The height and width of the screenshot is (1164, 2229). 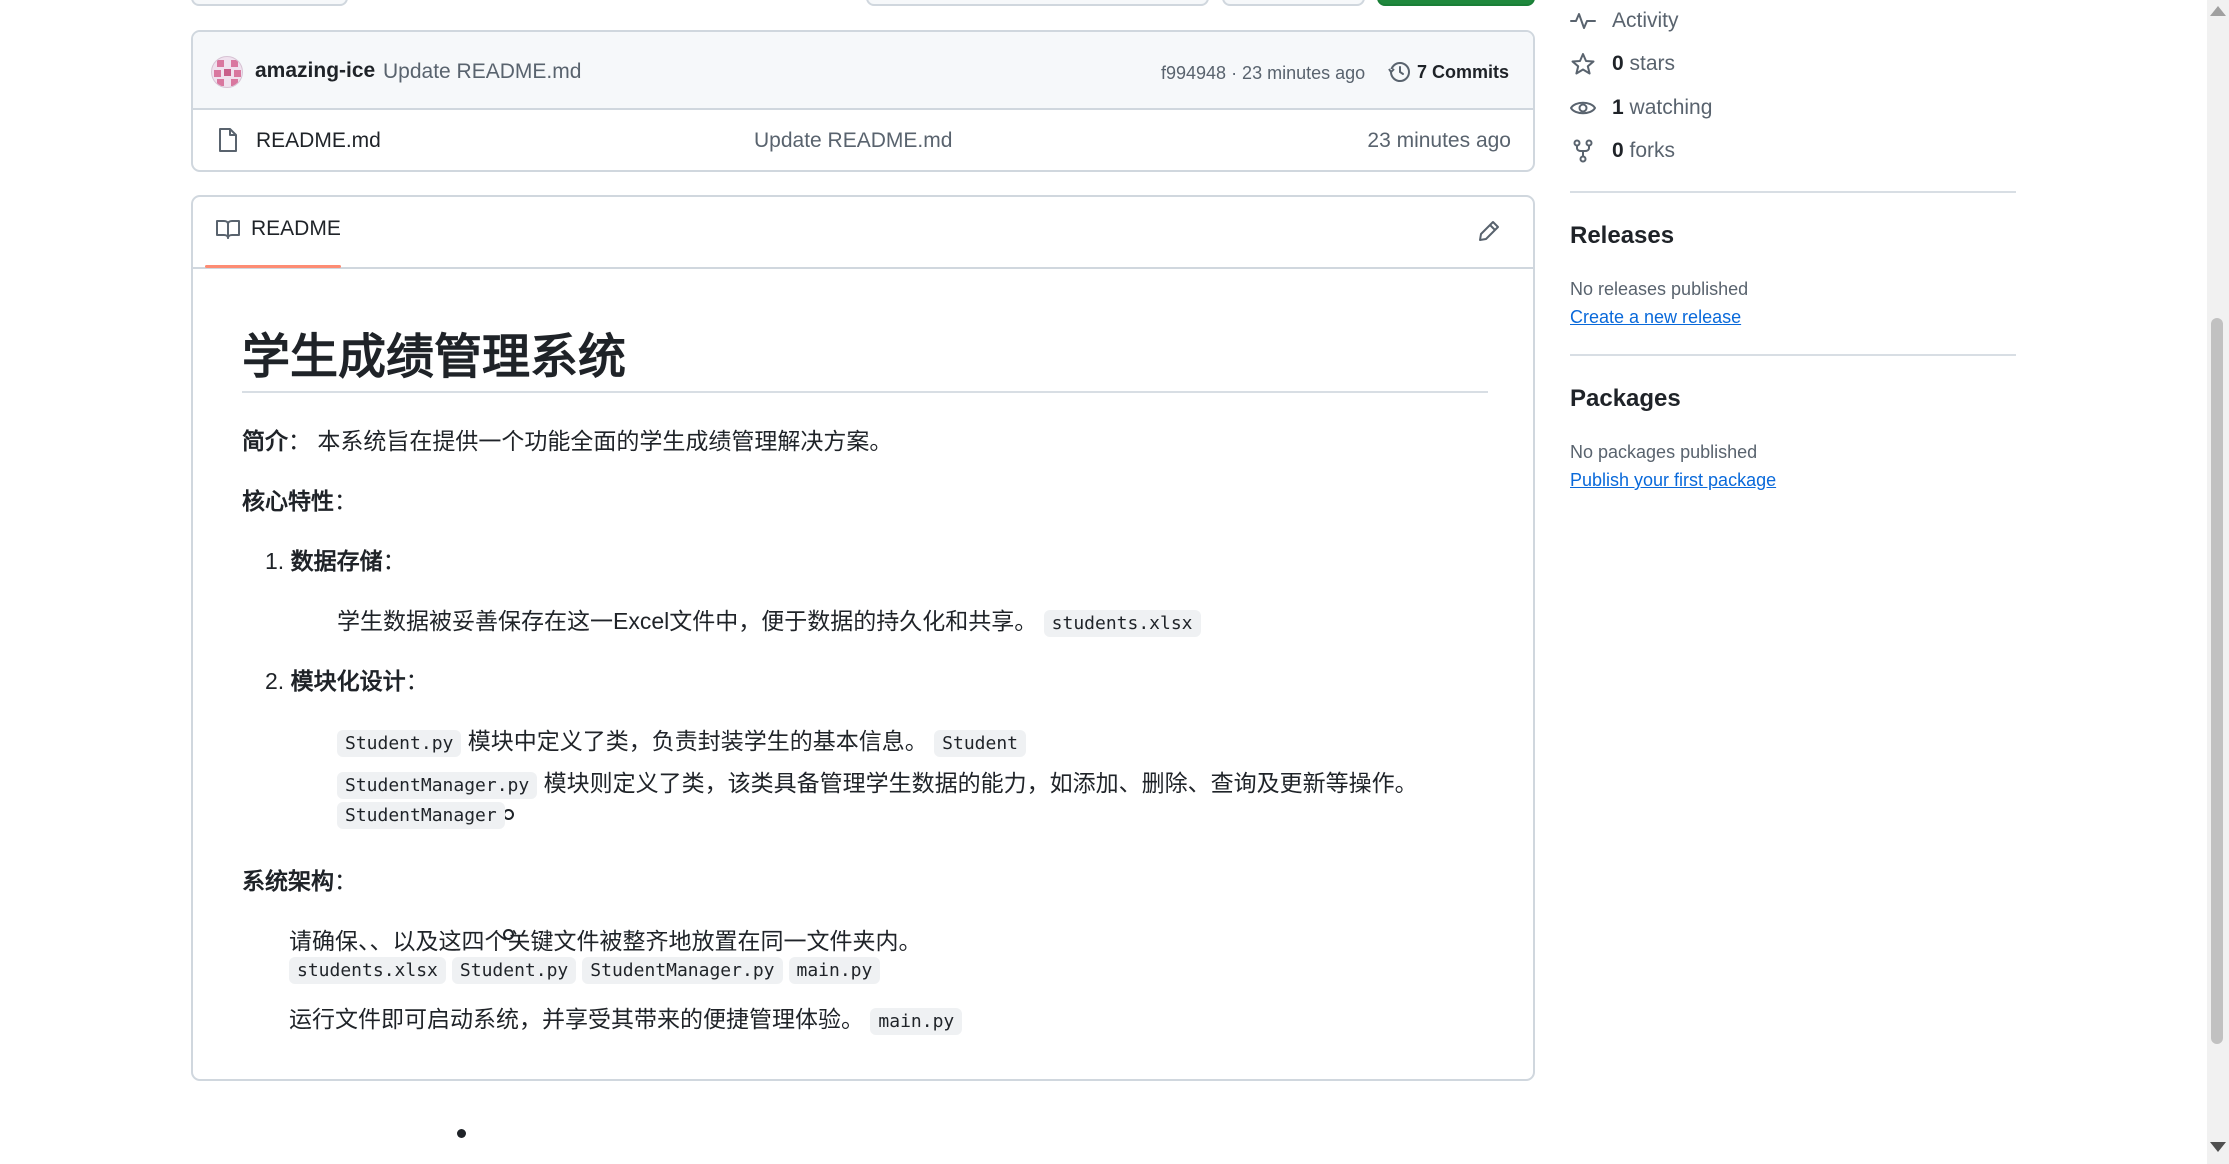 What do you see at coordinates (1037, 3) in the screenshot?
I see `go-to-file-input` at bounding box center [1037, 3].